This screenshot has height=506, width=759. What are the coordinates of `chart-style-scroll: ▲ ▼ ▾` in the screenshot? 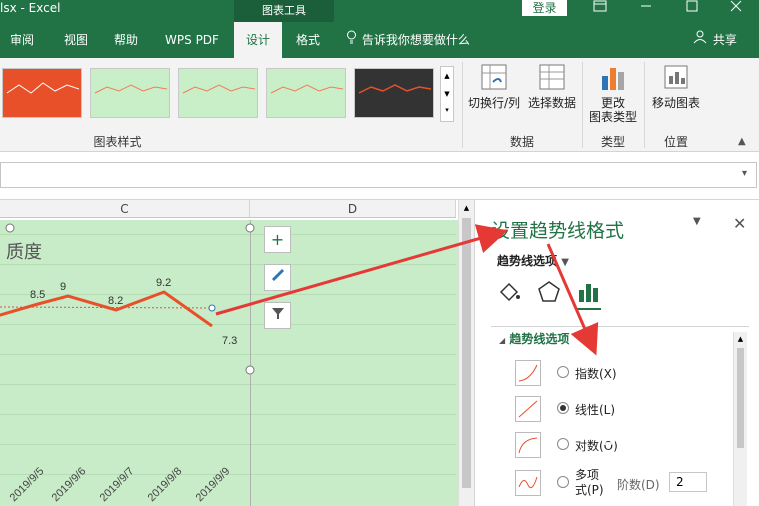 It's located at (447, 94).